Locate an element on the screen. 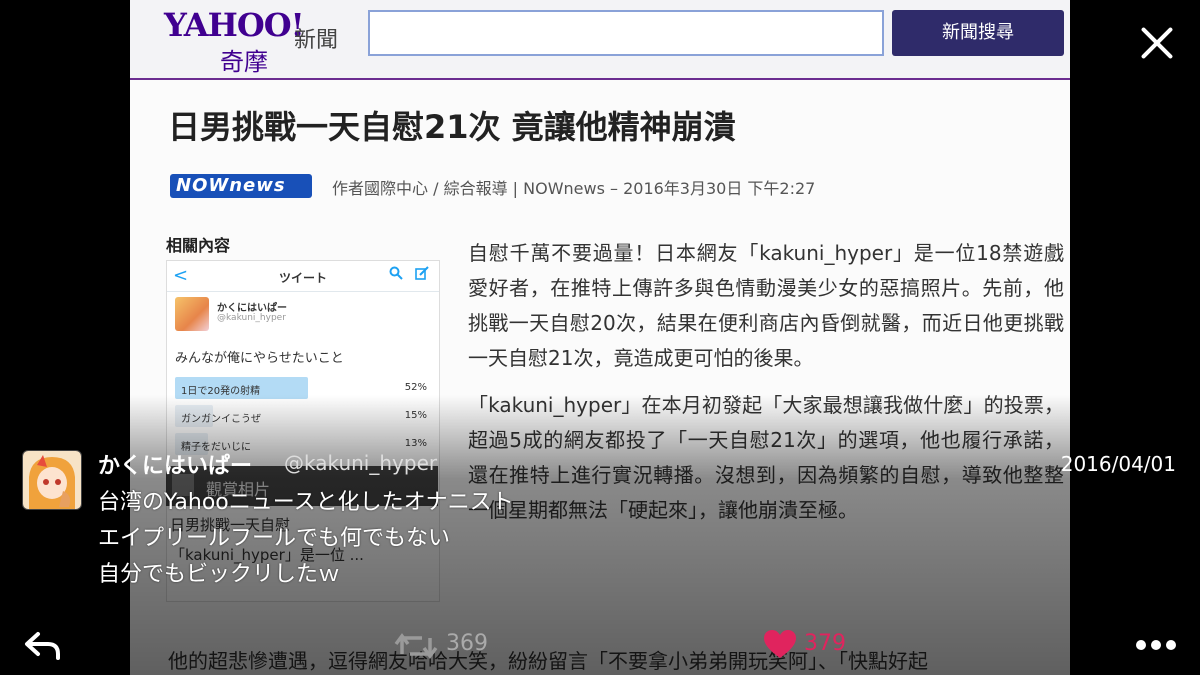 The image size is (1200, 675). article-headline: 日男挑戰一天自慰21次 竟讓他精神崩潰 is located at coordinates (452, 127).